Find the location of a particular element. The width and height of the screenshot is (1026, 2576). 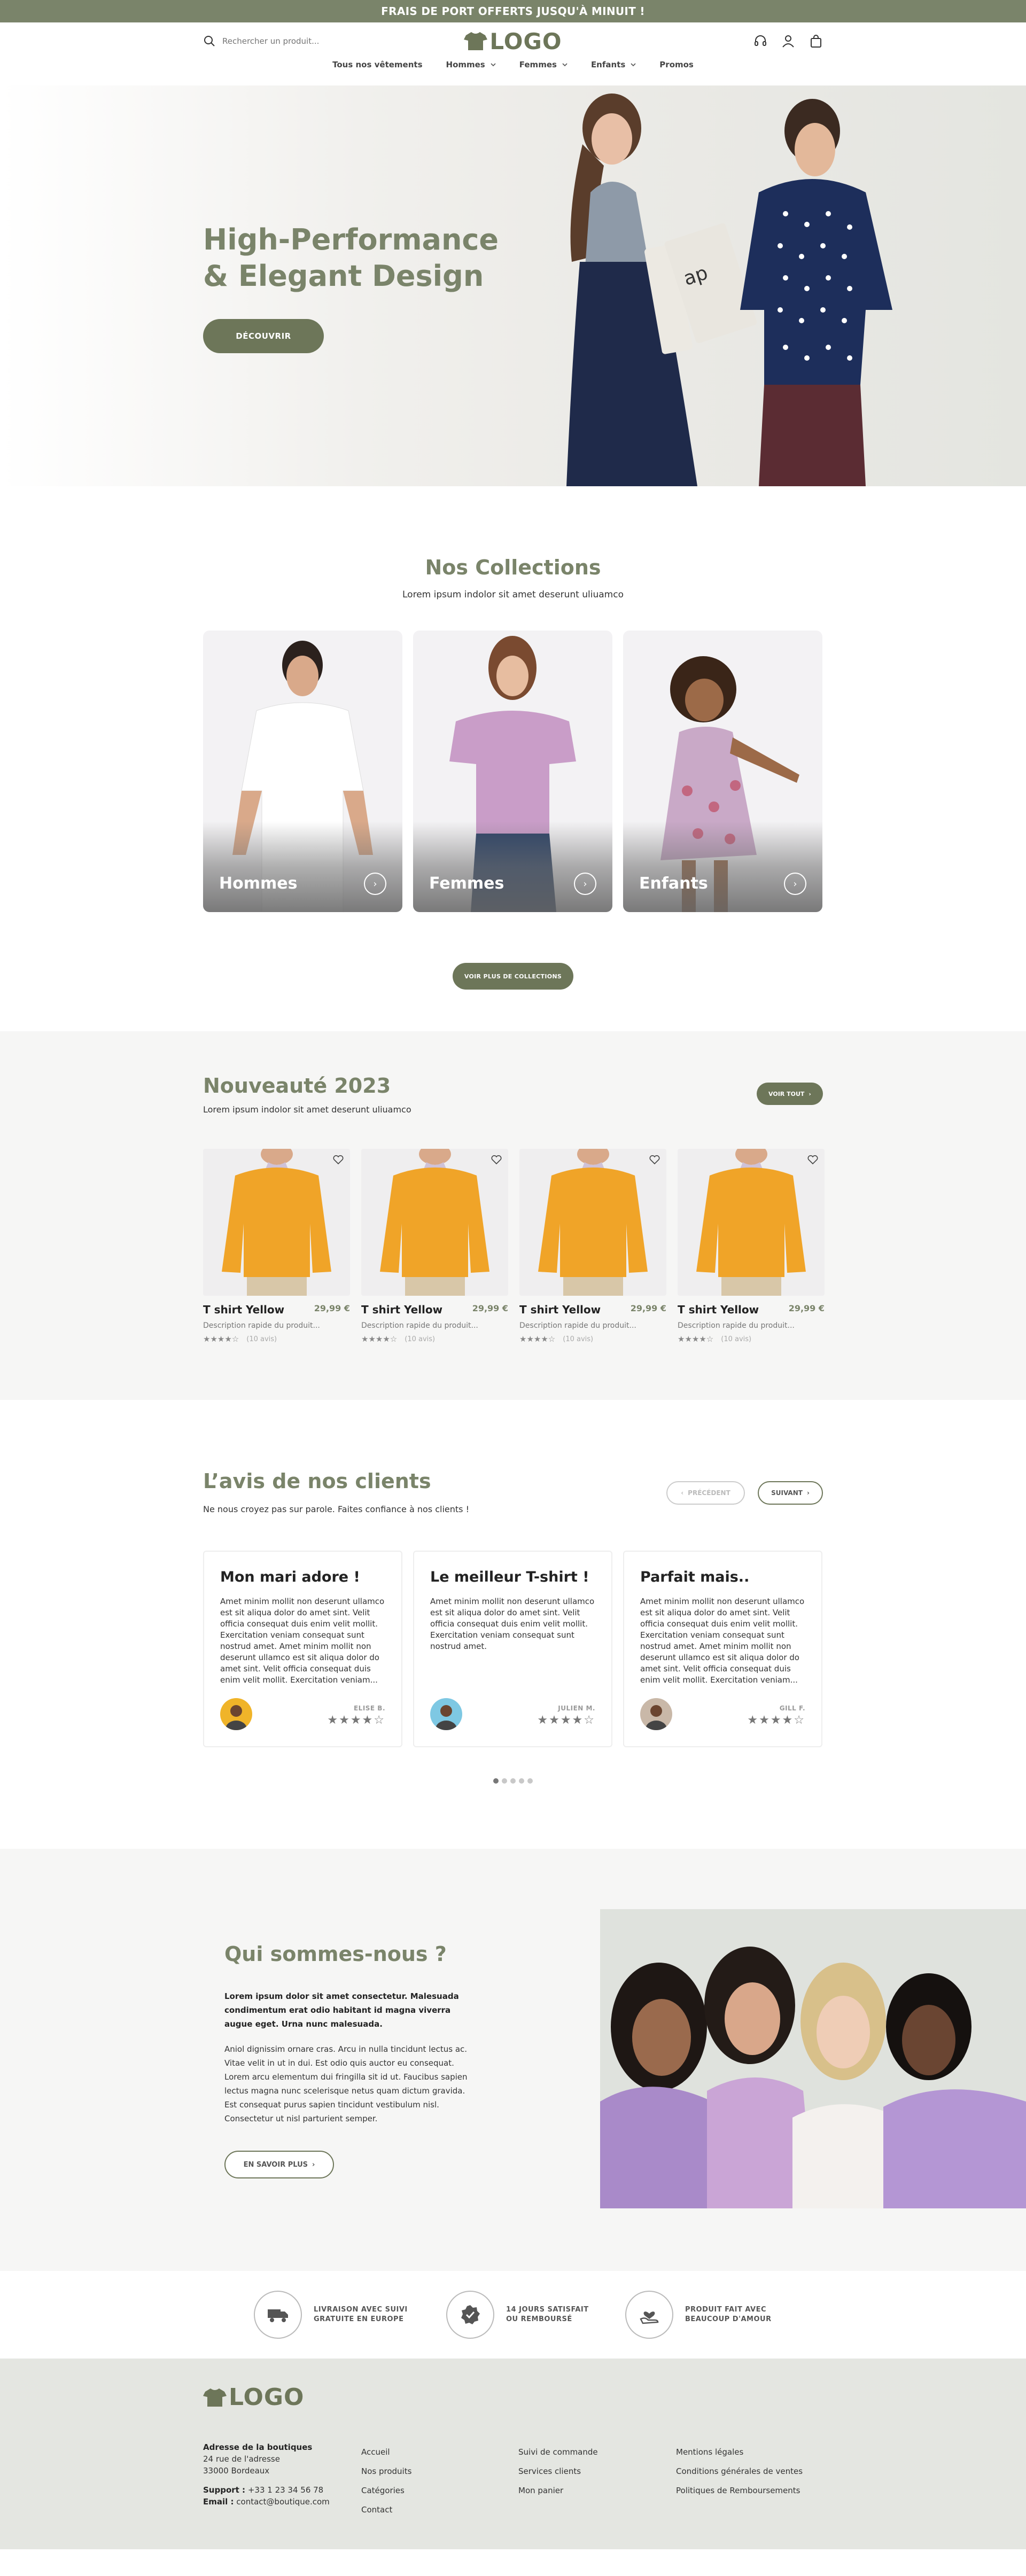

footer-link: Mentions légales is located at coordinates (740, 2452).